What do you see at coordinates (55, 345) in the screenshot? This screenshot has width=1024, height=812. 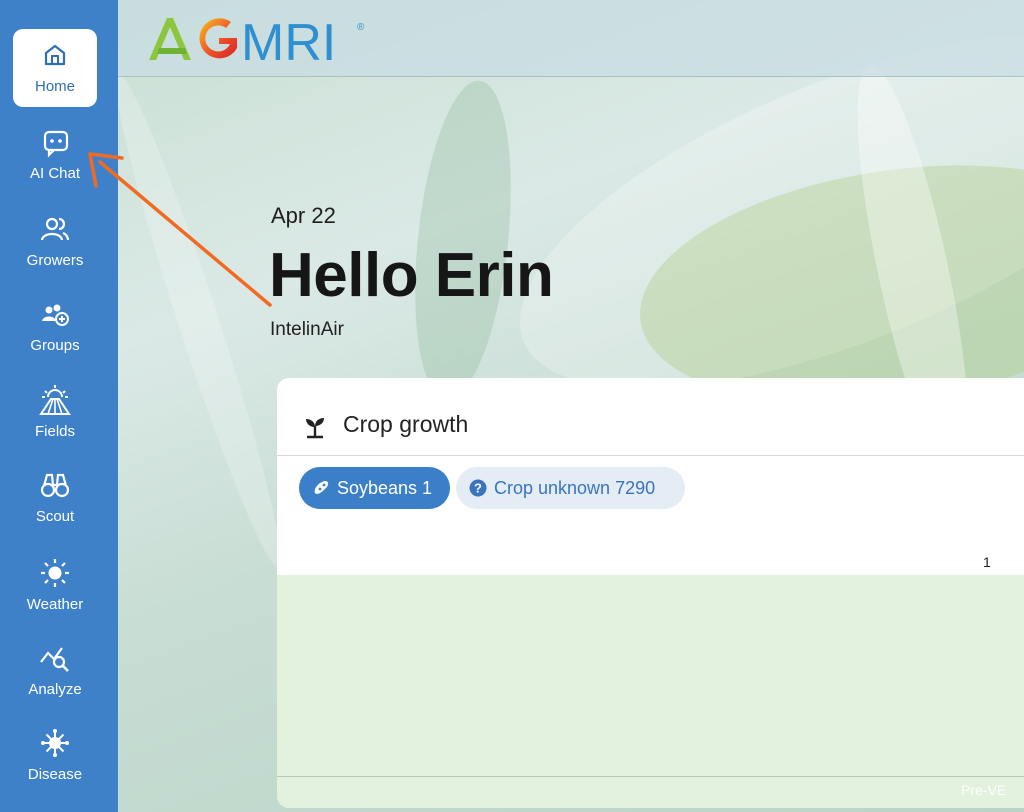 I see `sidebar-item-label: Groups` at bounding box center [55, 345].